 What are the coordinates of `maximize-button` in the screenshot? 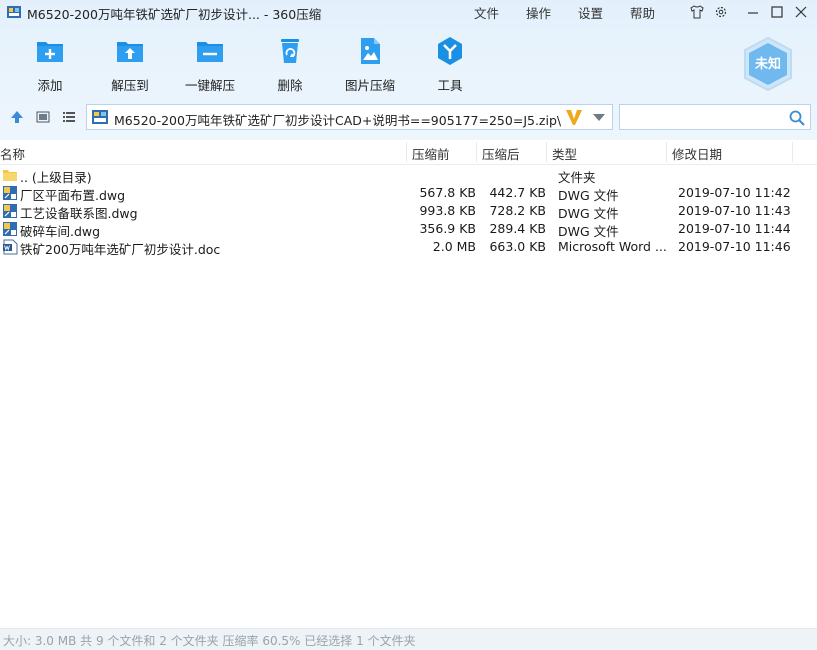 It's located at (777, 12).